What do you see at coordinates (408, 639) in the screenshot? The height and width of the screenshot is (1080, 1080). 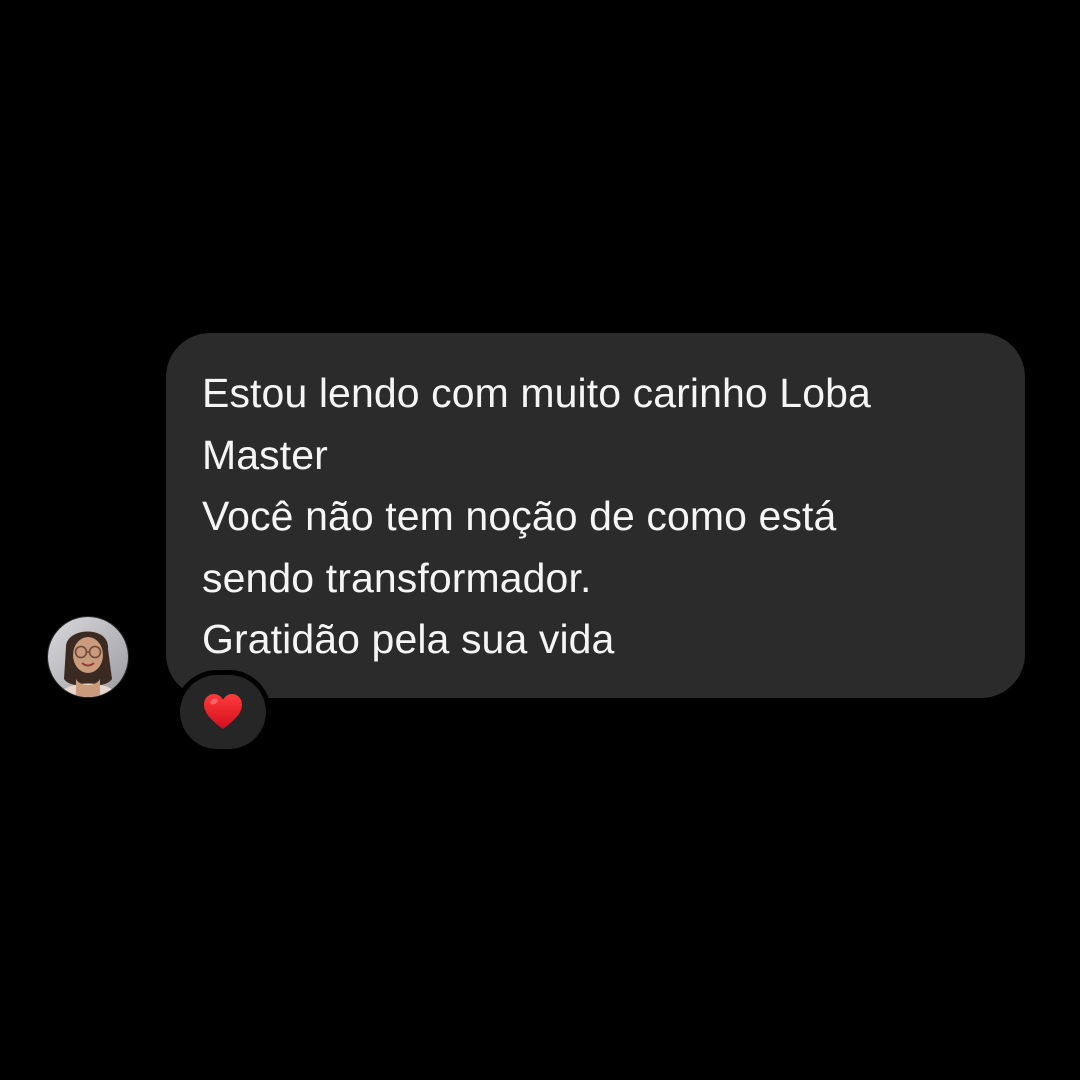 I see `message-text-line: Gratidão pela sua vida` at bounding box center [408, 639].